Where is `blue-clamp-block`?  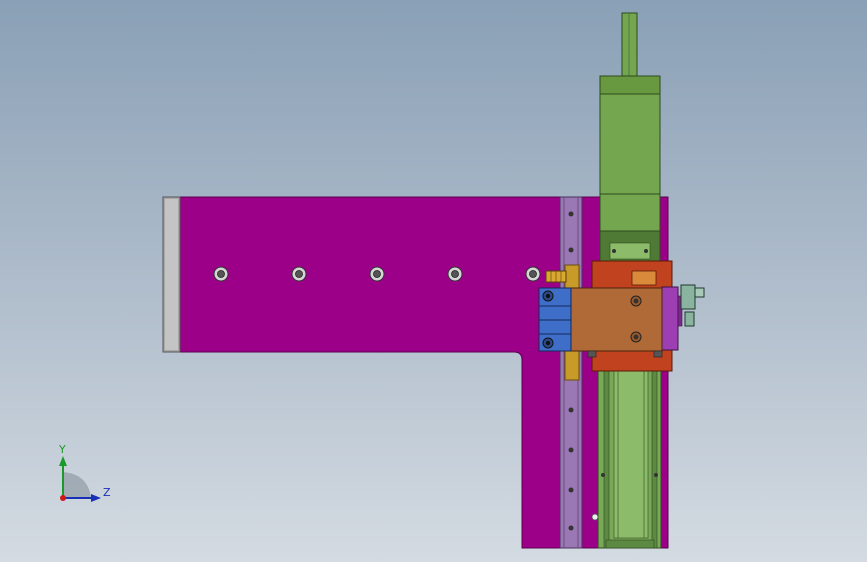 blue-clamp-block is located at coordinates (555, 319).